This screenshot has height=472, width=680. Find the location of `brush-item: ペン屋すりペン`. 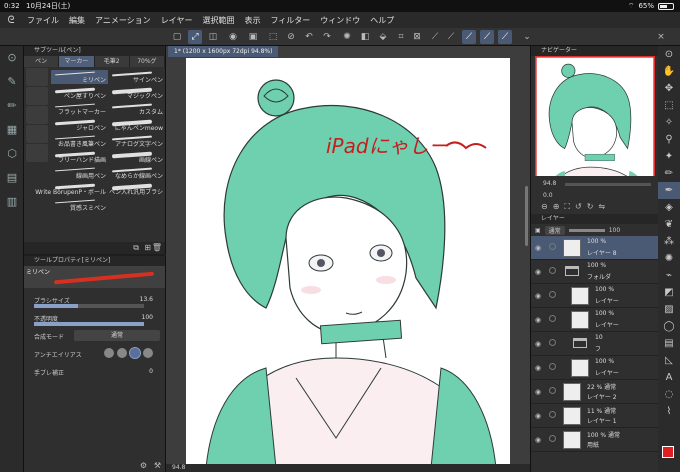

brush-item: ペン屋すりペン is located at coordinates (79, 93).